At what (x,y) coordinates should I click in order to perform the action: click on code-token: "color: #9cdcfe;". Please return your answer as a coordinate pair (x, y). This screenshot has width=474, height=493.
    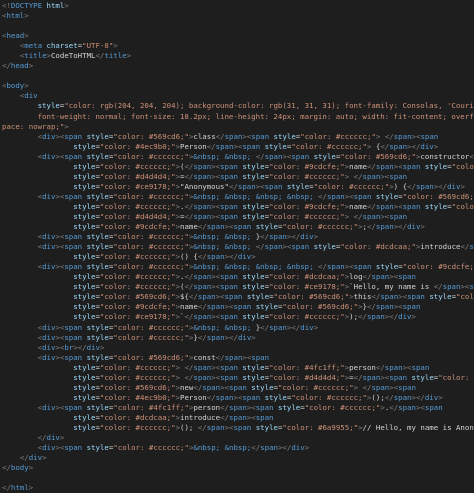
    Looking at the image, I should click on (438, 267).